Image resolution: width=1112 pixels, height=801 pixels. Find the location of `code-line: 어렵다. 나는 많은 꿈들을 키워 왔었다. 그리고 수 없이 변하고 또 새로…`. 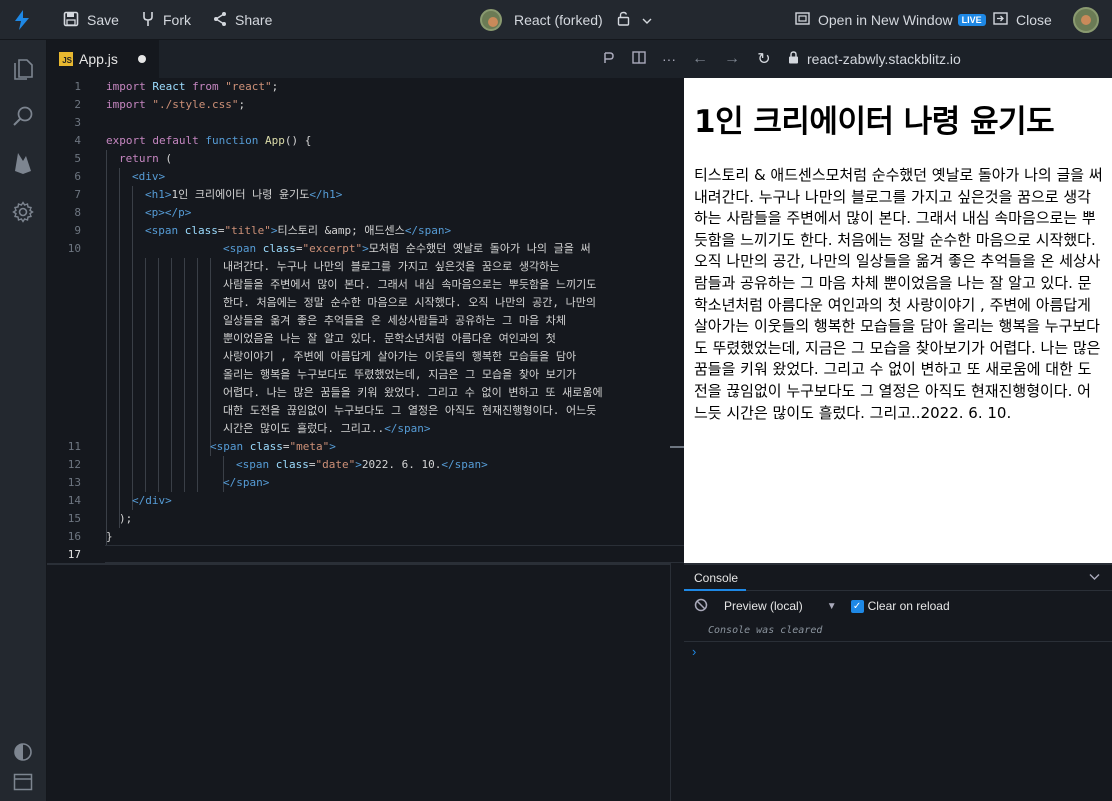

code-line: 어렵다. 나는 많은 꿈들을 키워 왔었다. 그리고 수 없이 변하고 또 새로… is located at coordinates (365, 393).